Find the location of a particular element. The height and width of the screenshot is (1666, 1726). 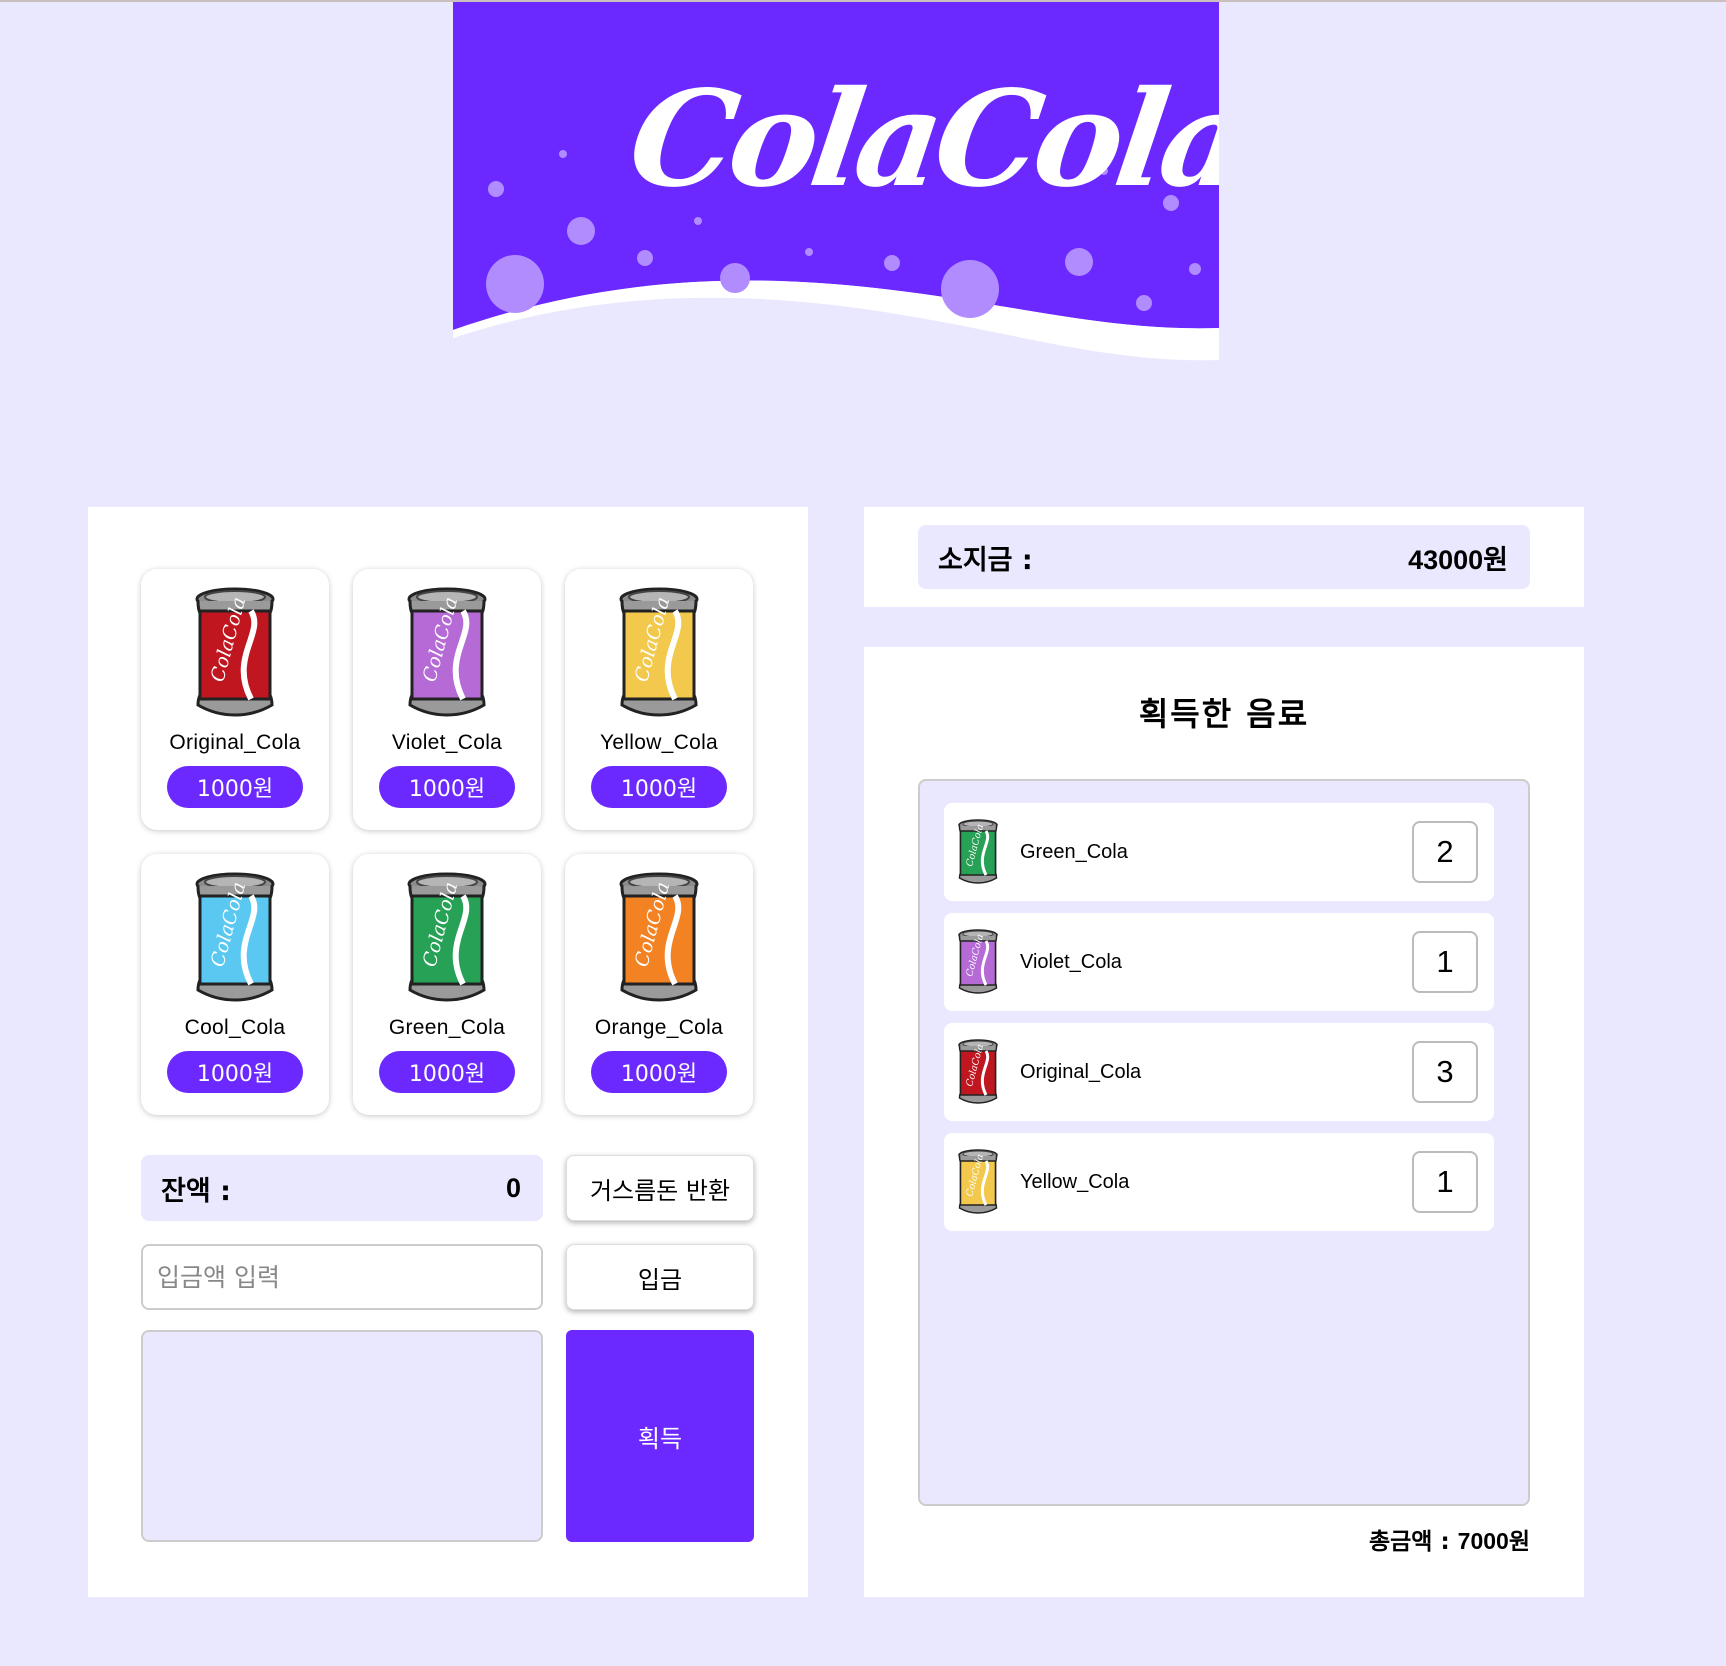

return-change-button: 거스름돈 반환 is located at coordinates (660, 1188).